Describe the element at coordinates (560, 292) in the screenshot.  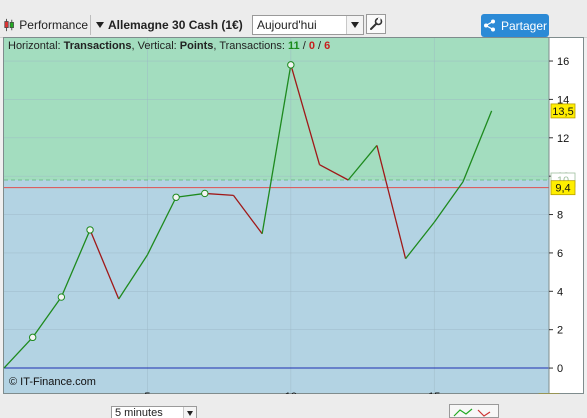
I see `y-tick-label: 4` at that location.